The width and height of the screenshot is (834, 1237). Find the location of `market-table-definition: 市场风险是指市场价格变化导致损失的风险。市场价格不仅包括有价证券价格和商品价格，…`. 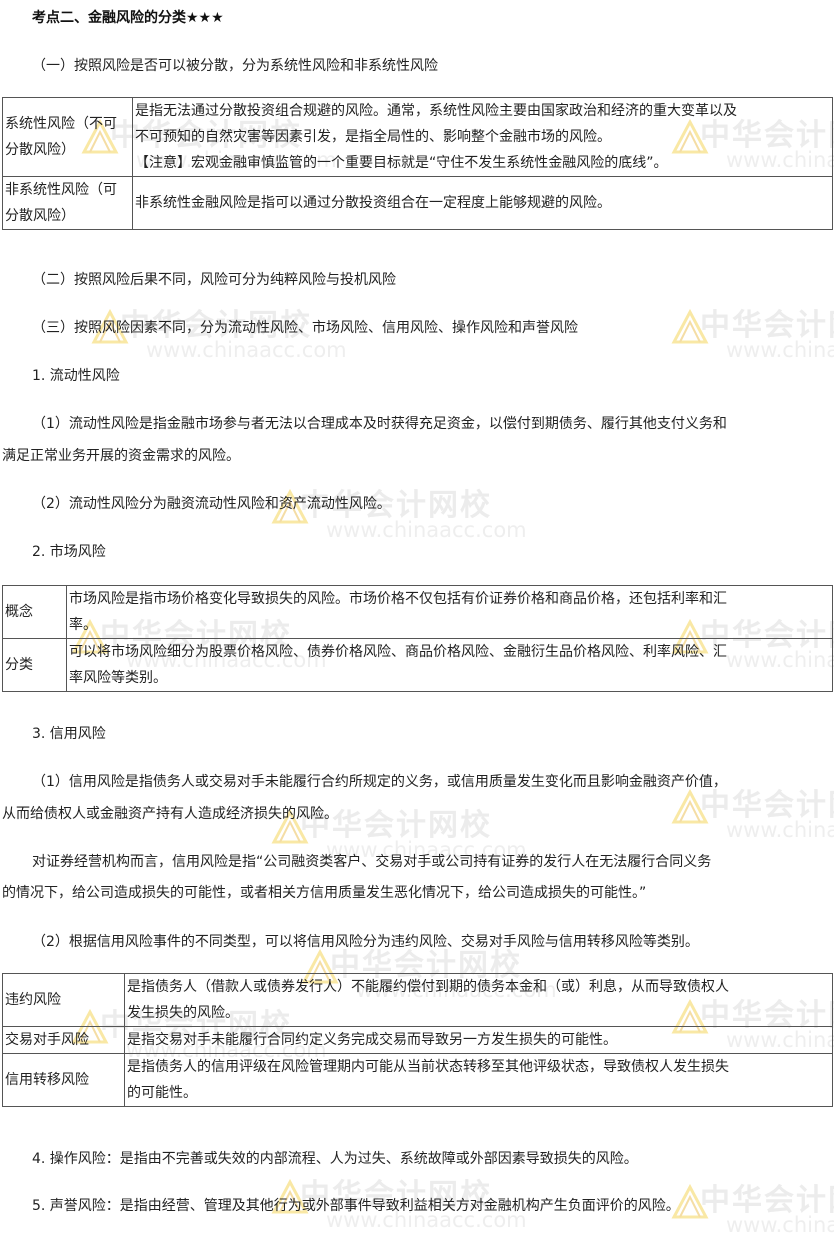

market-table-definition: 市场风险是指市场价格变化导致损失的风险。市场价格不仅包括有价证券价格和商品价格，… is located at coordinates (449, 612).